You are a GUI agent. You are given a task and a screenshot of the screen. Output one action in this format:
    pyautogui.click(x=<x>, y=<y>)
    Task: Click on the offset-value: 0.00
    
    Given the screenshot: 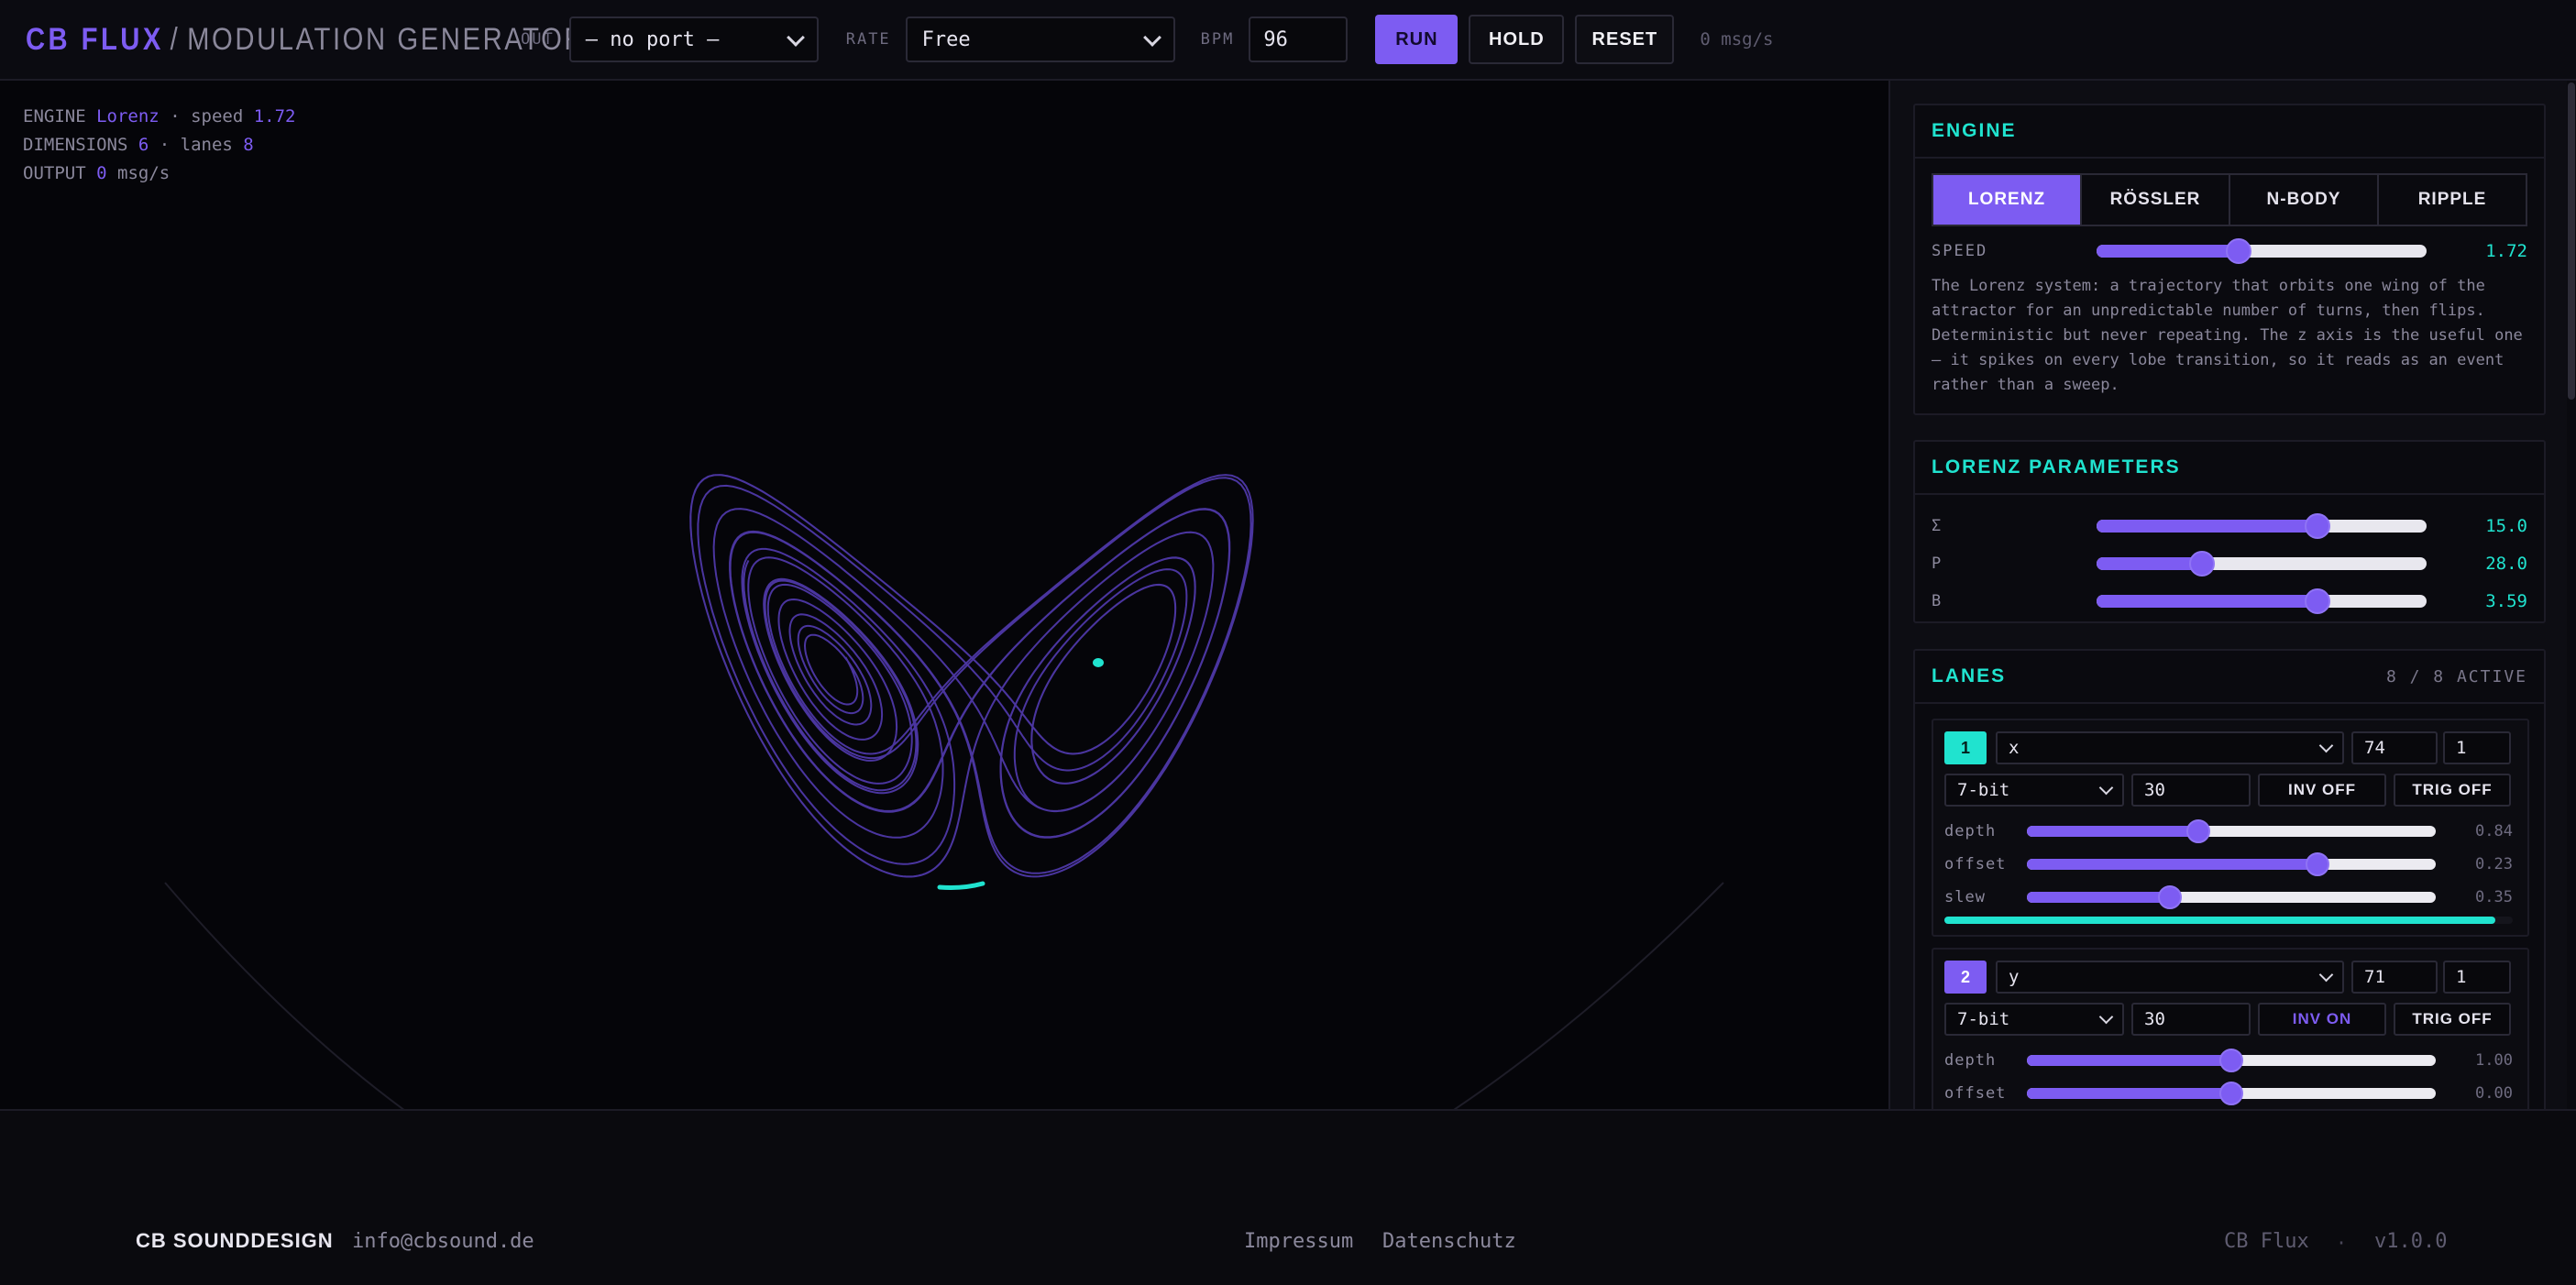 What is the action you would take?
    pyautogui.click(x=2494, y=1093)
    